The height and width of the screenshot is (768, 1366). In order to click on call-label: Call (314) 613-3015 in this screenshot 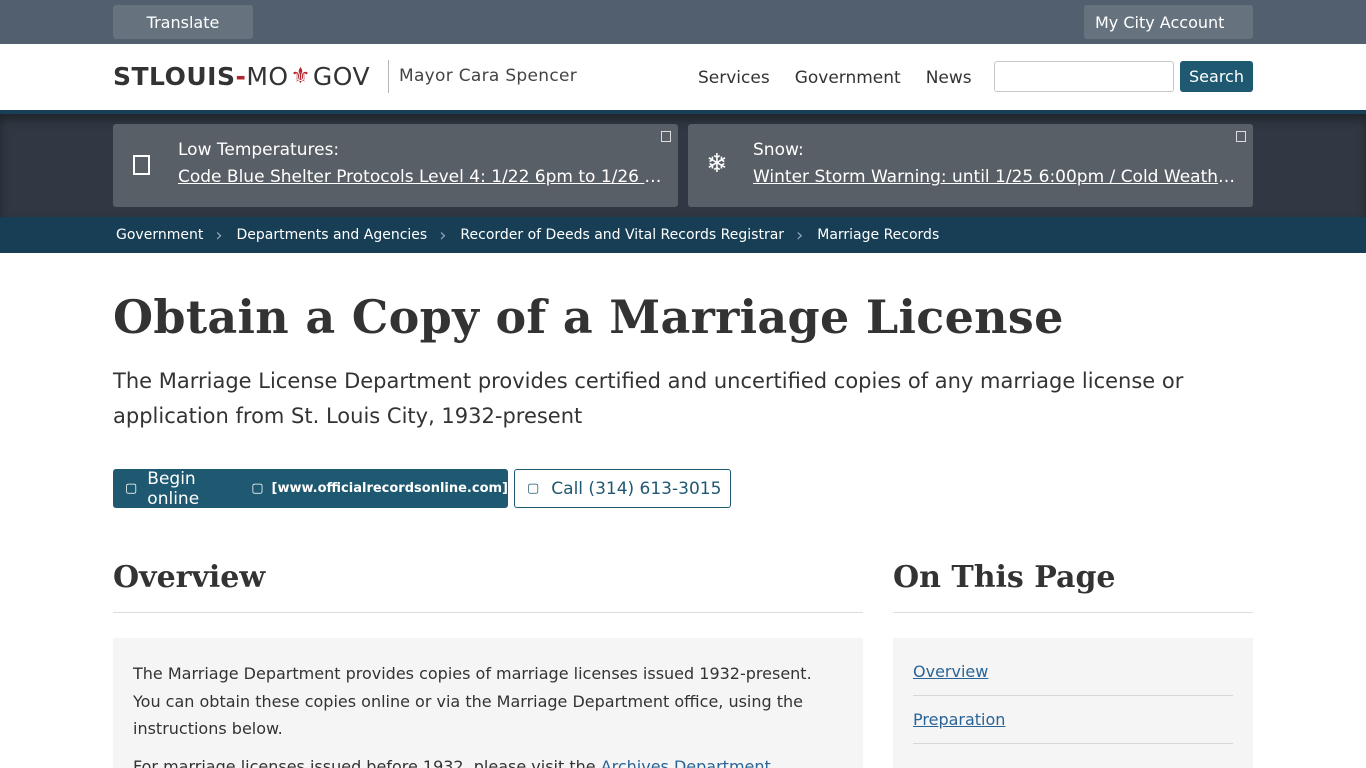, I will do `click(636, 488)`.